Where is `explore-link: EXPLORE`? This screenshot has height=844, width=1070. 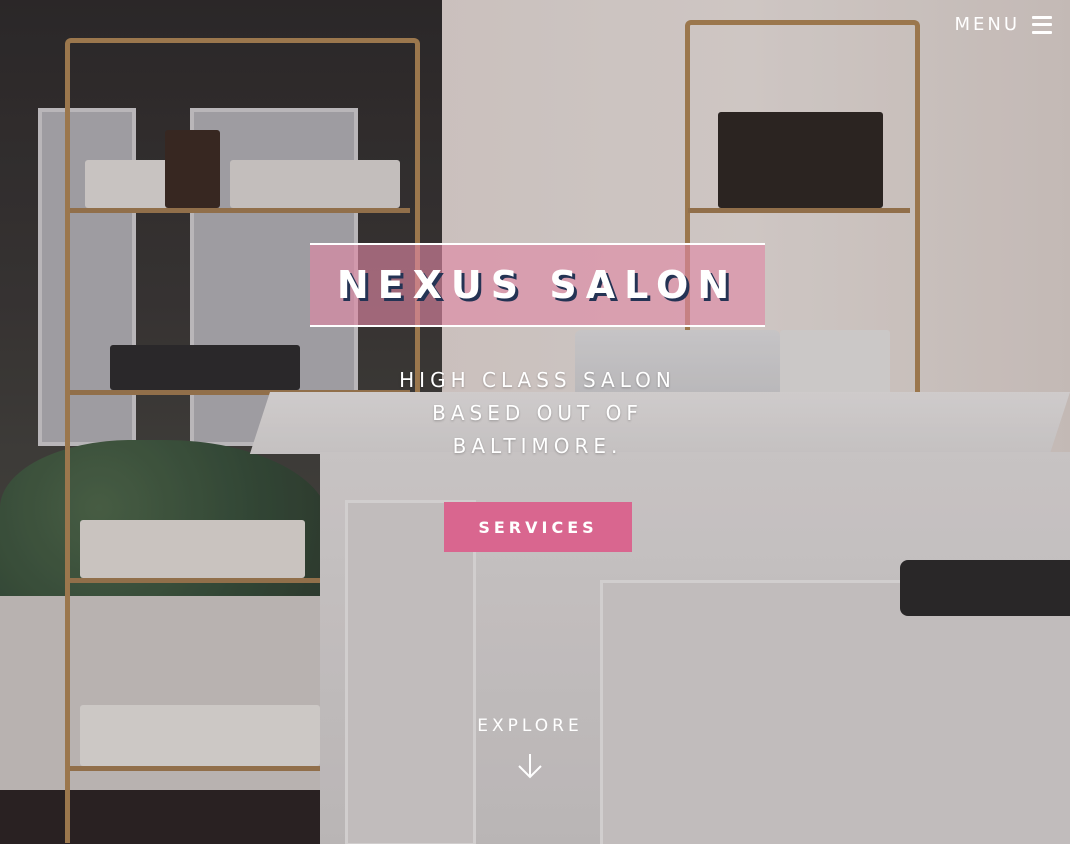 explore-link: EXPLORE is located at coordinates (530, 748).